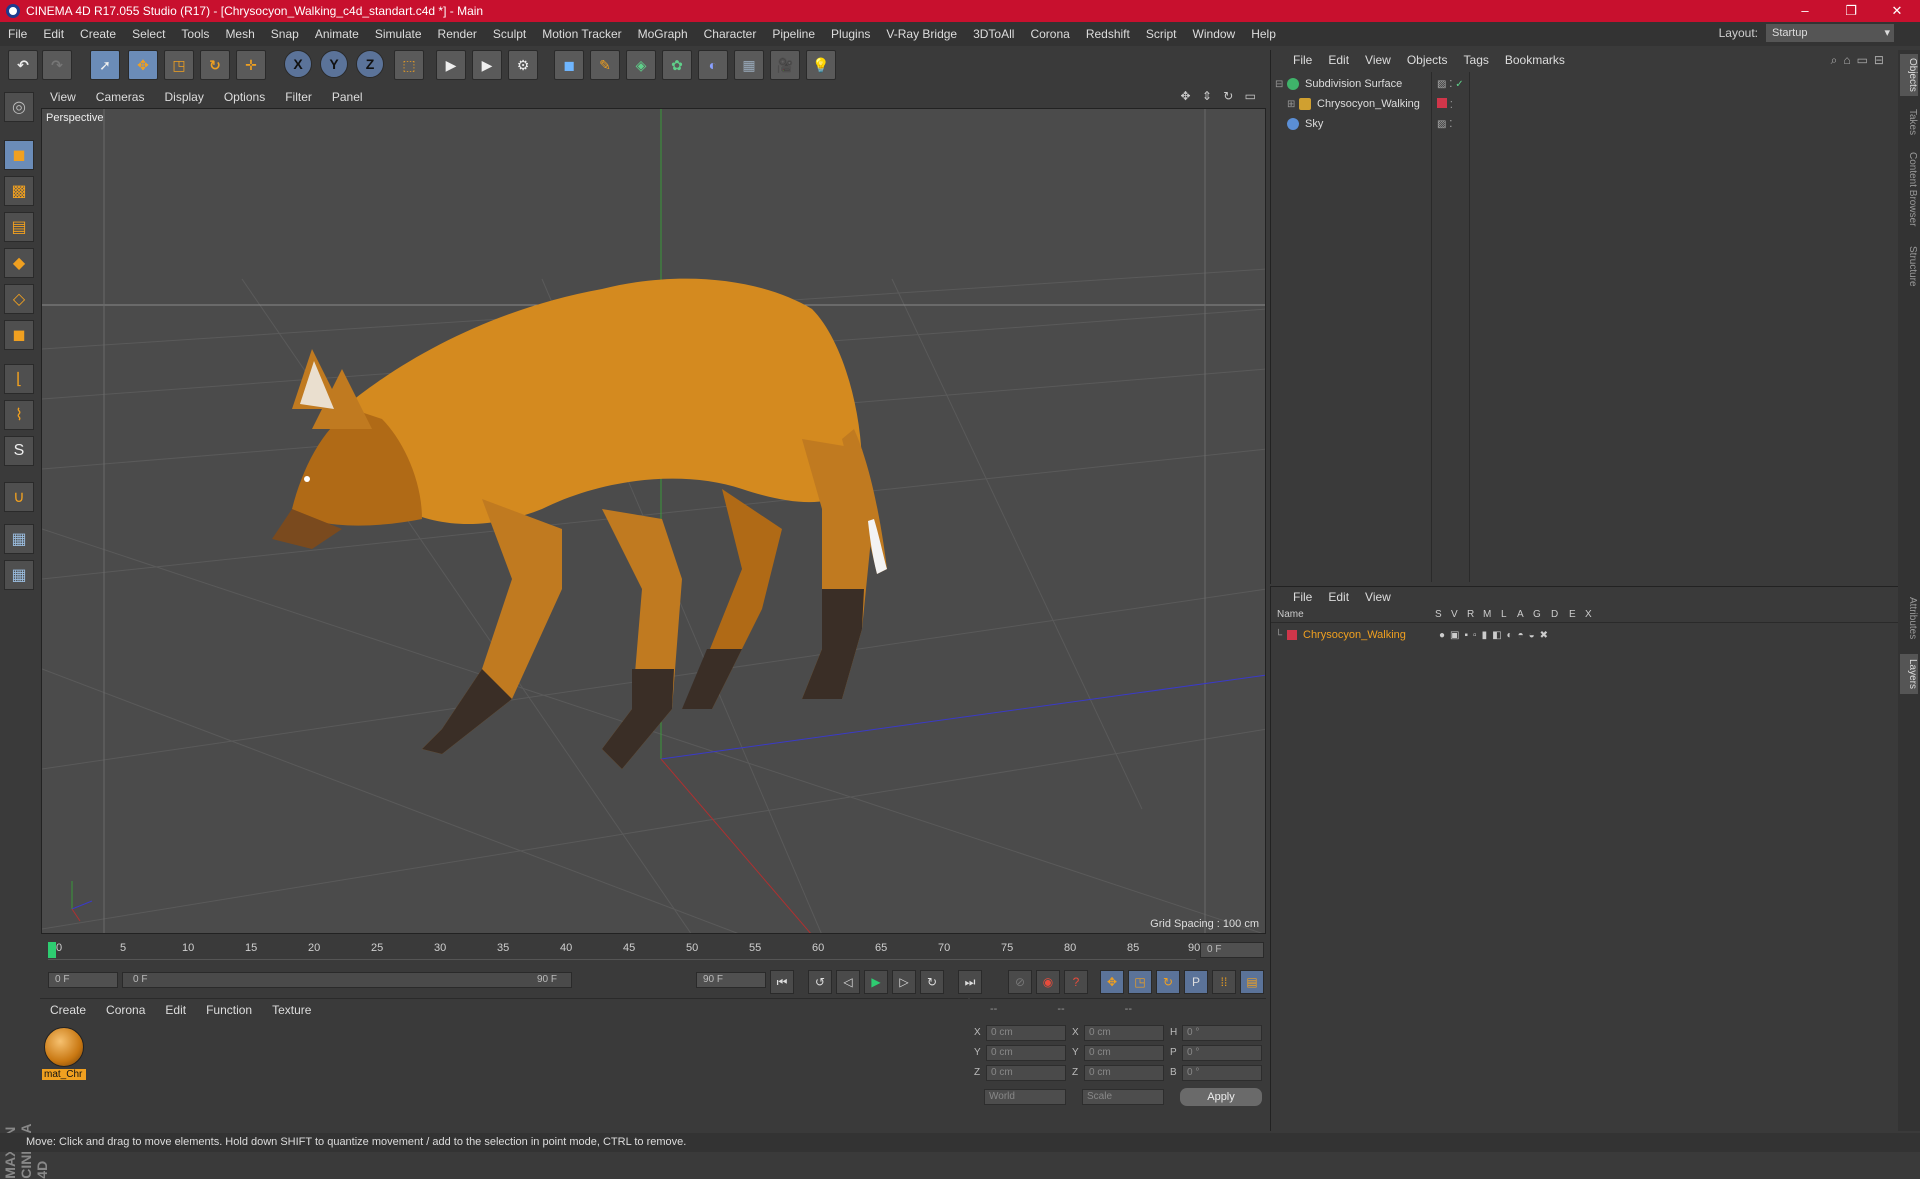 The width and height of the screenshot is (1920, 1179). What do you see at coordinates (19, 227) in the screenshot?
I see `workplane-mode-icon: ▤` at bounding box center [19, 227].